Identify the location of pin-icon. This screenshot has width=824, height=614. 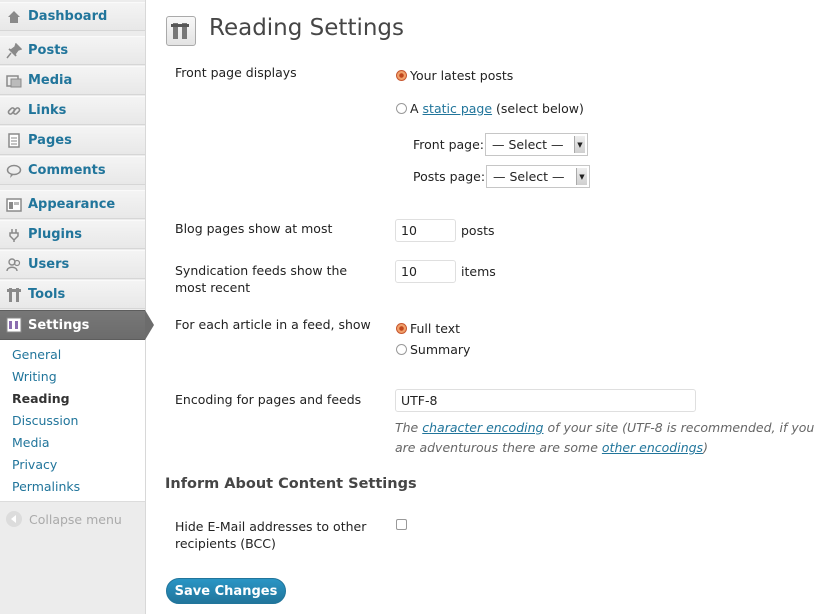
(14, 51).